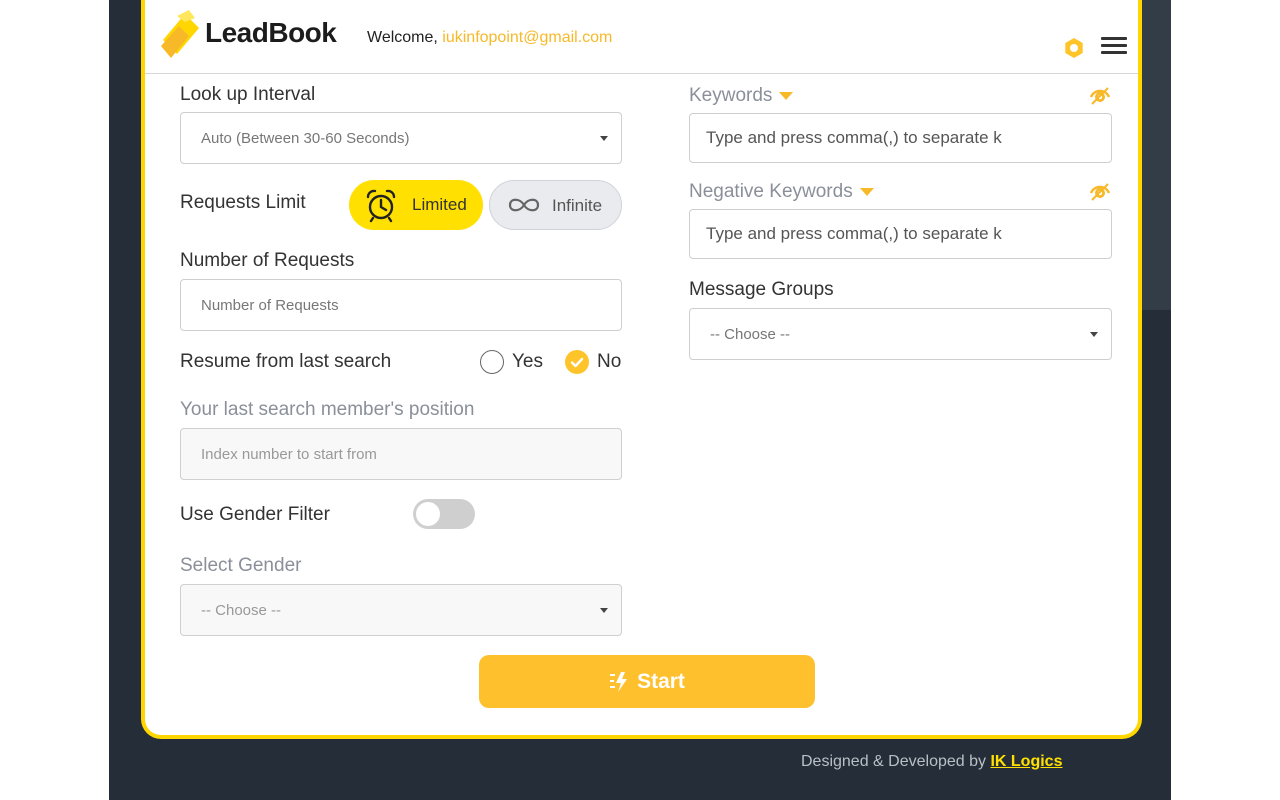  I want to click on welcome-prefix: Welcome,, so click(405, 37).